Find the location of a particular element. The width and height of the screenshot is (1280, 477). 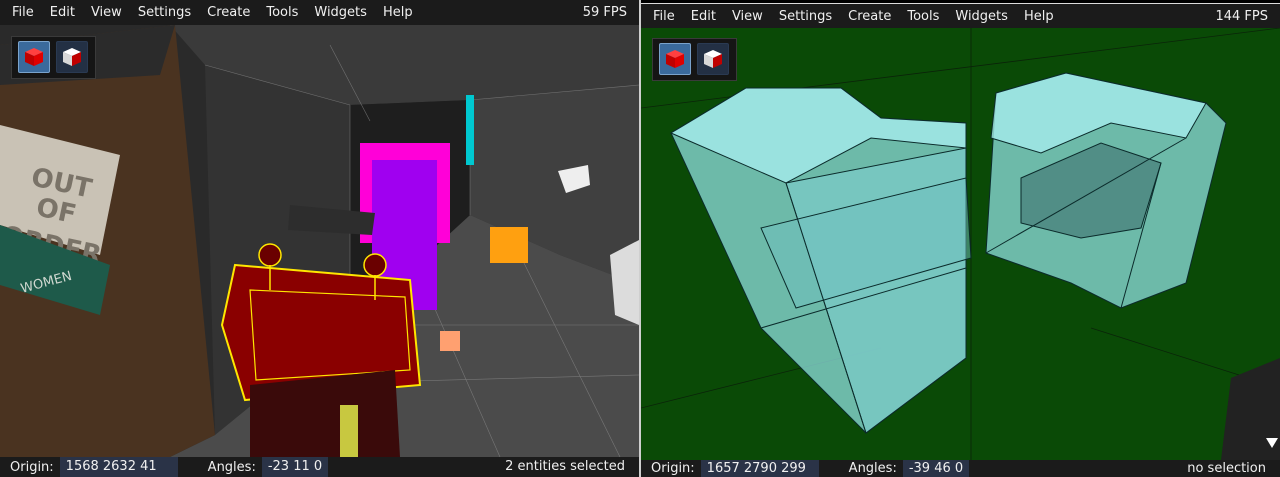

angles-value: -39 46 0 is located at coordinates (935, 468).